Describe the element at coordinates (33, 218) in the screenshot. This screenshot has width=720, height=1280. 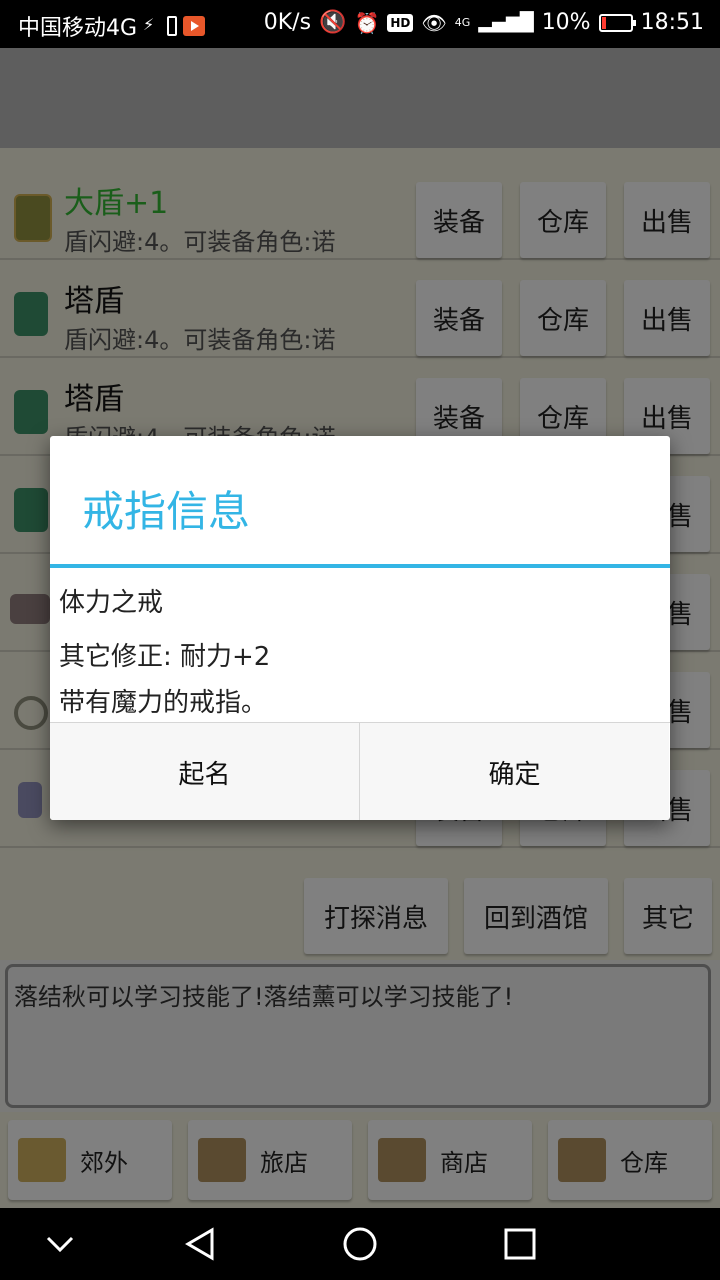
I see `shield-icon` at that location.